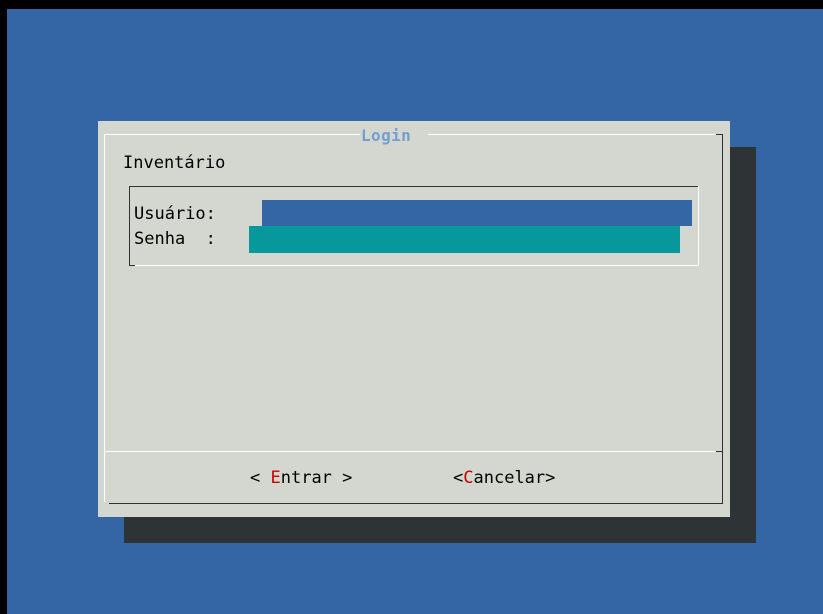 The height and width of the screenshot is (614, 823). What do you see at coordinates (416, 265) in the screenshot?
I see `form-box-bottom` at bounding box center [416, 265].